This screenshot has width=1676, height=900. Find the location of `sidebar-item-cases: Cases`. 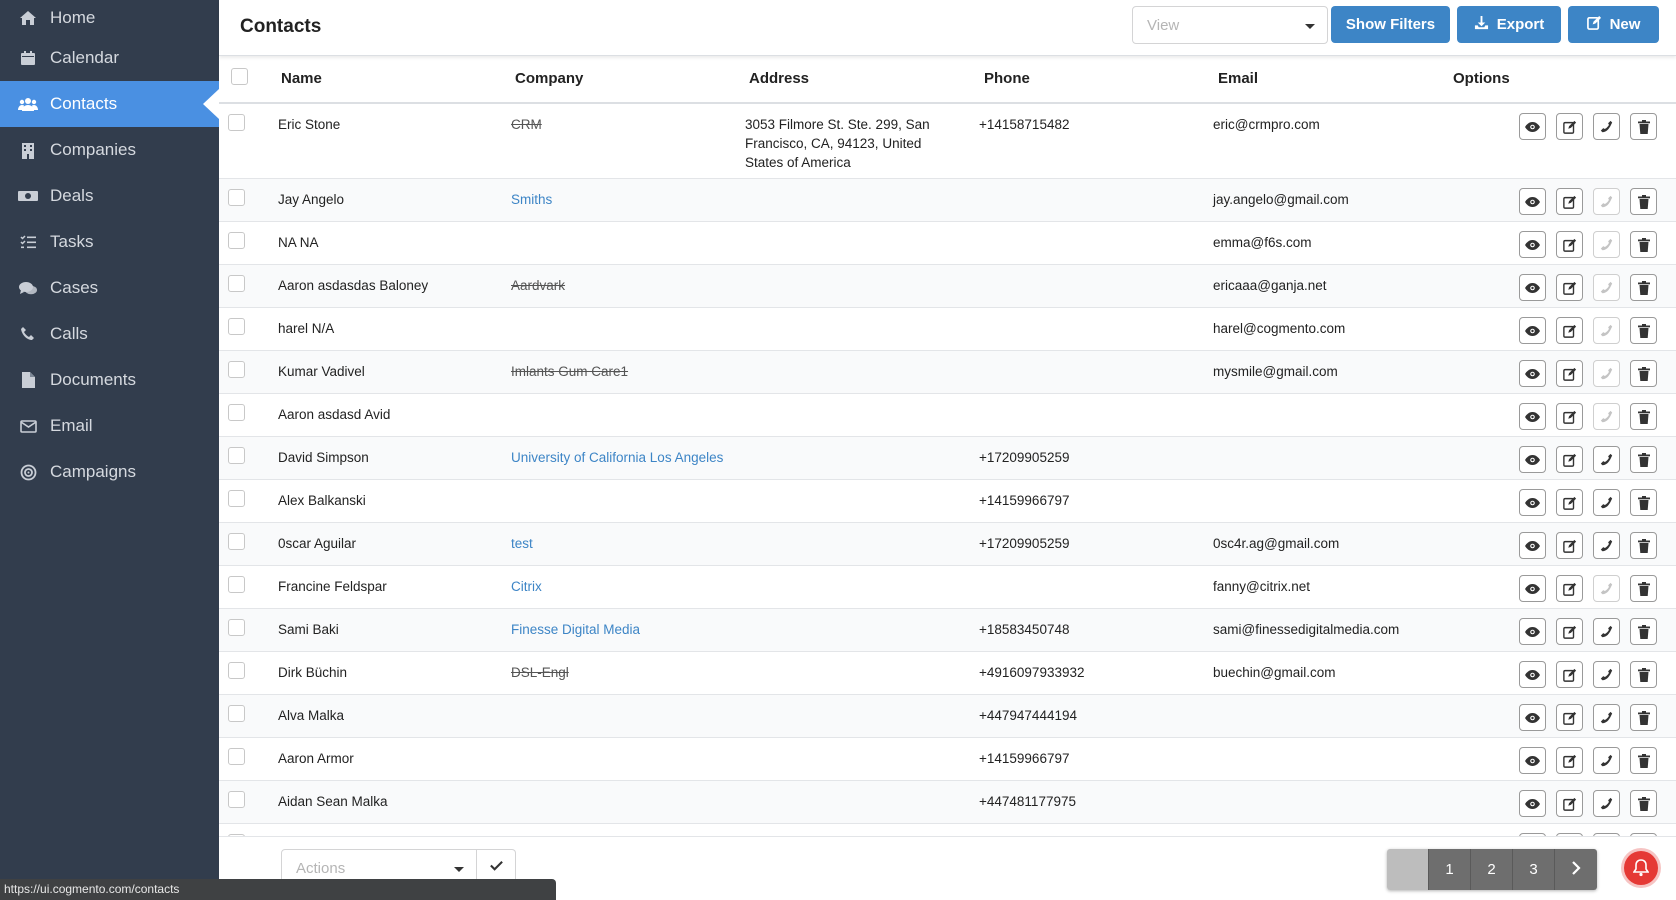

sidebar-item-cases: Cases is located at coordinates (109, 288).